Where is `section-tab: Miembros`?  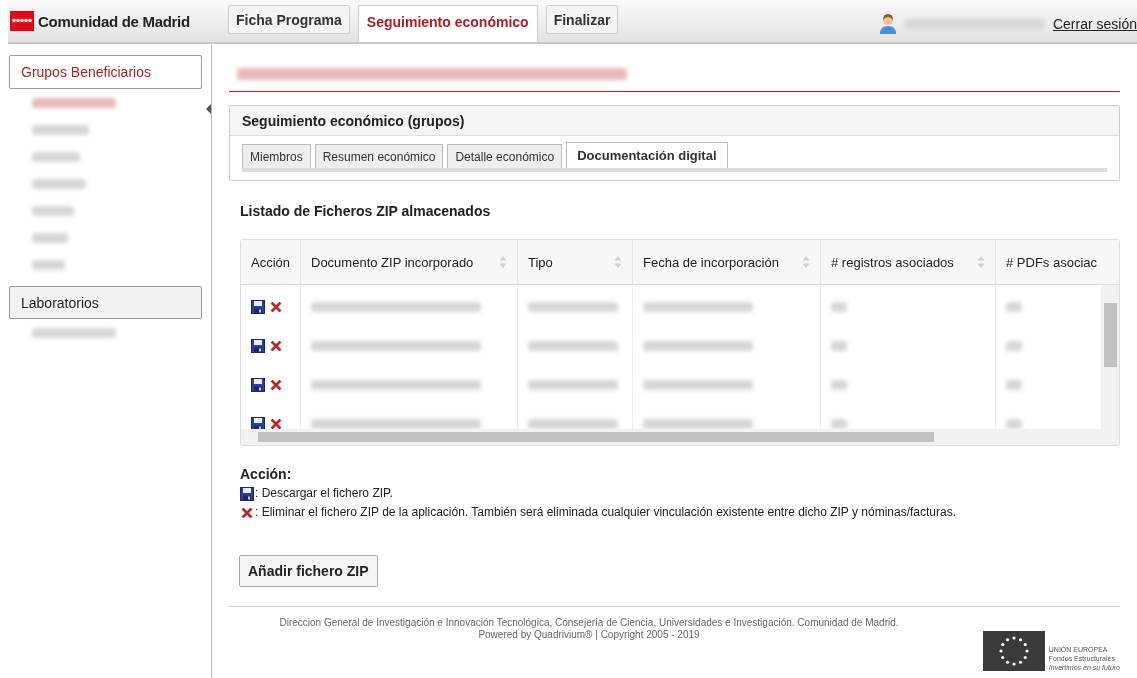 section-tab: Miembros is located at coordinates (276, 156).